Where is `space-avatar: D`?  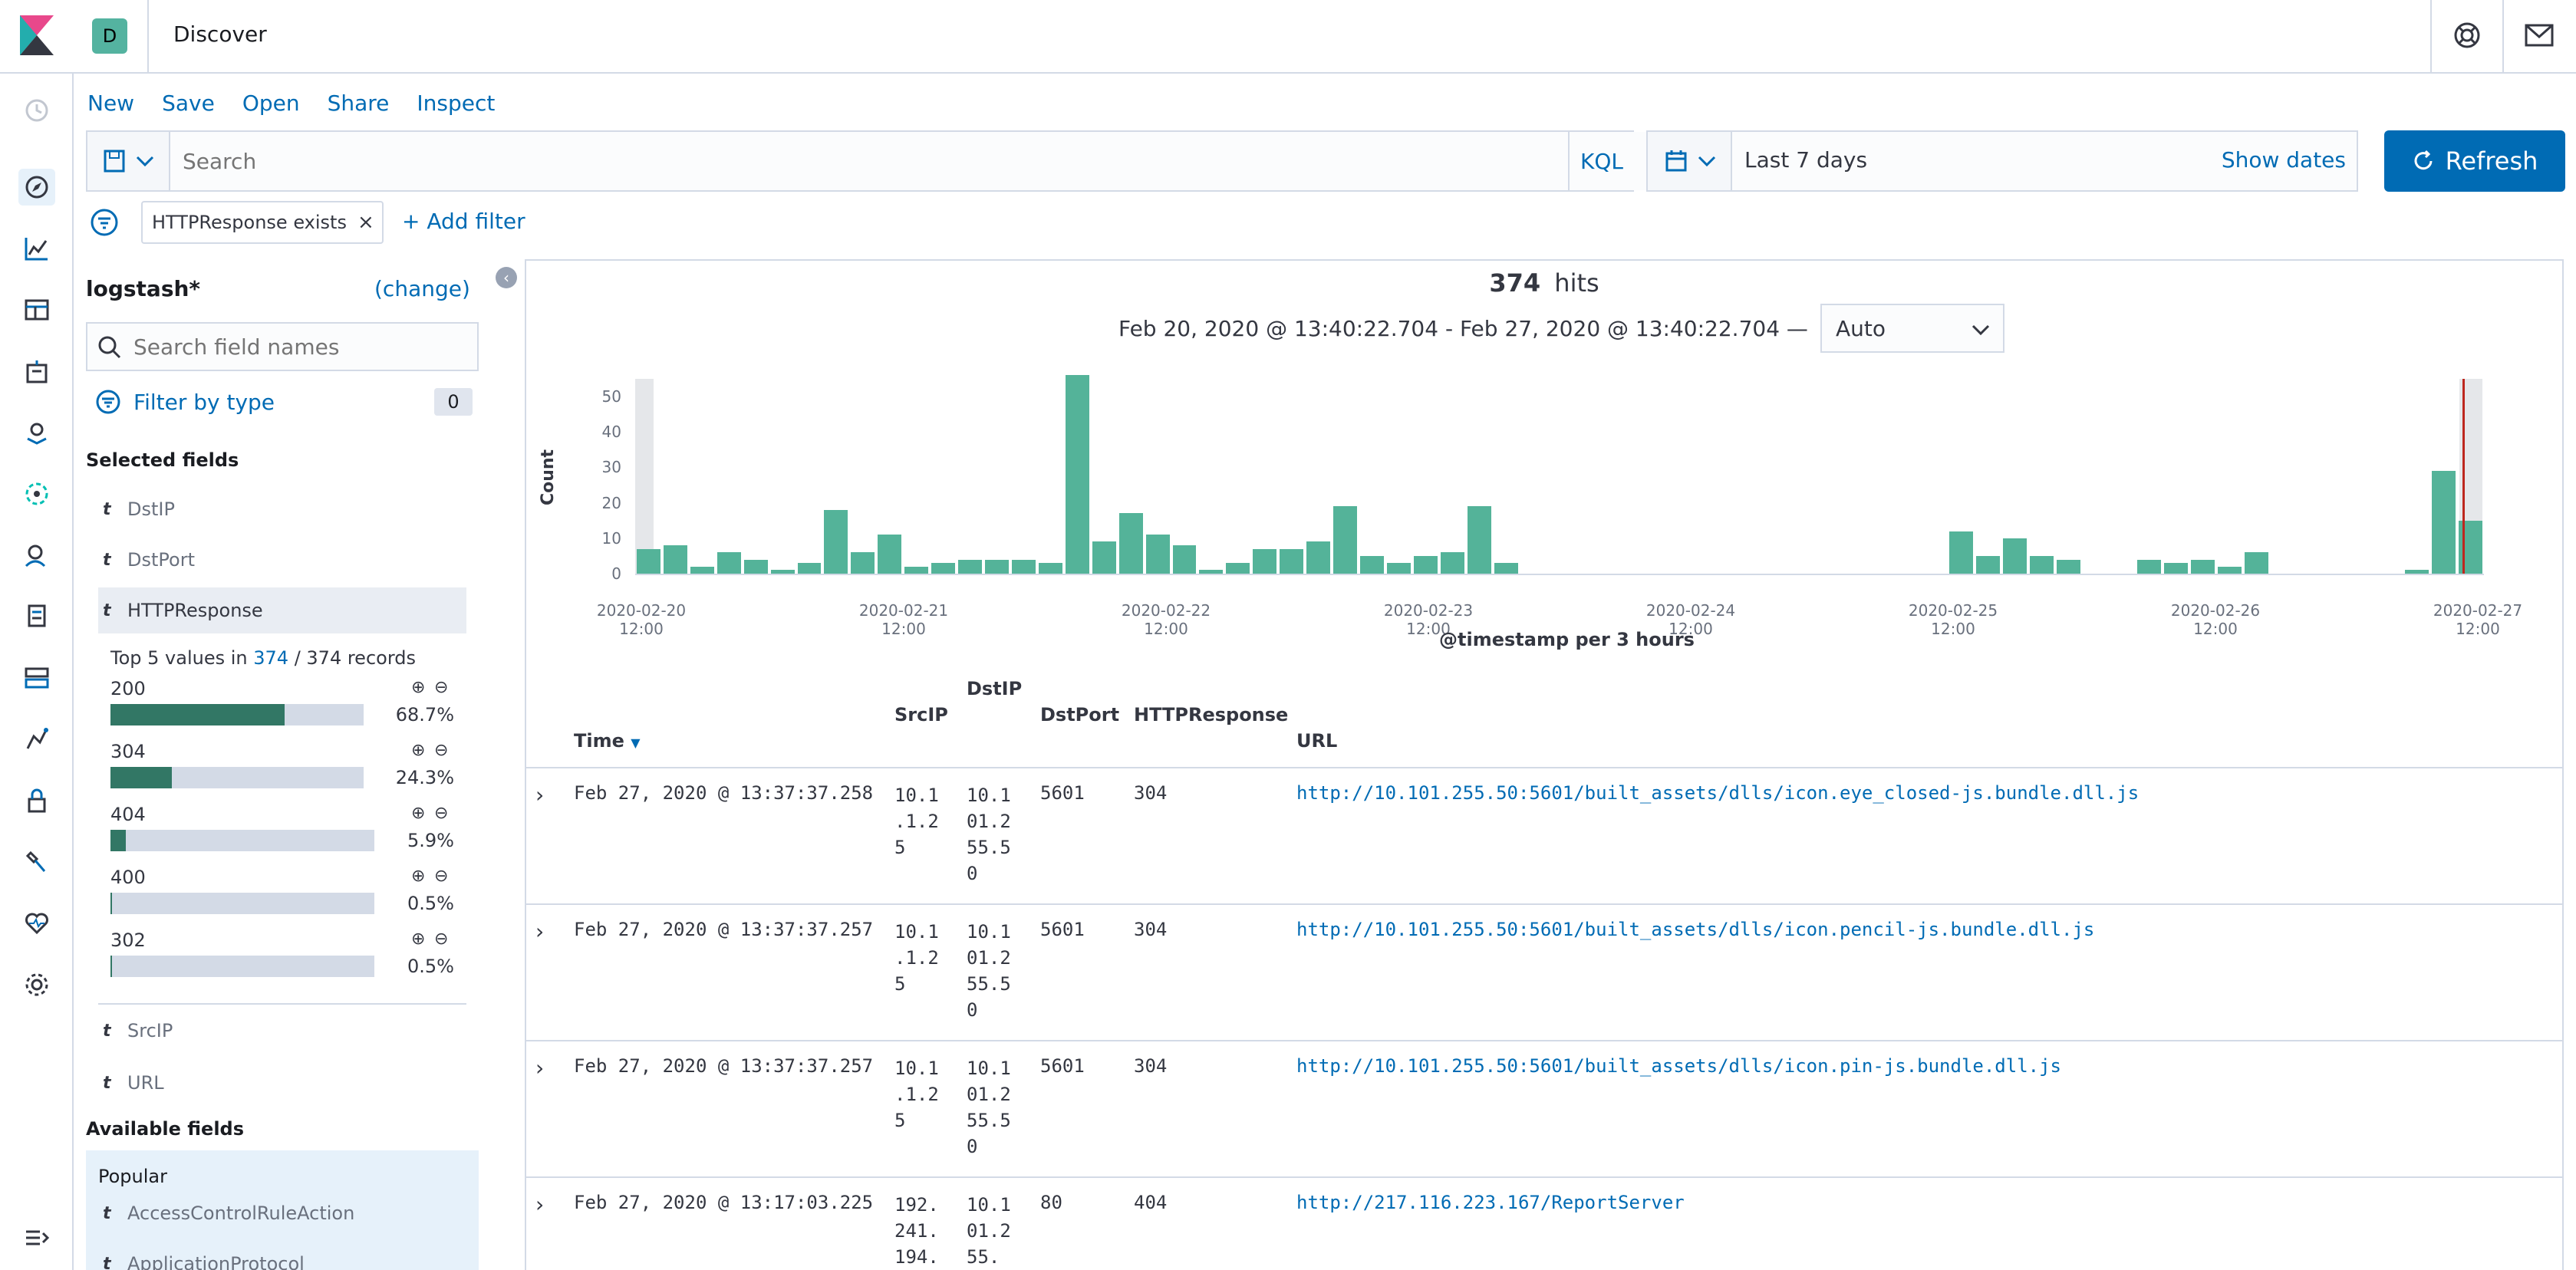
space-avatar: D is located at coordinates (109, 36).